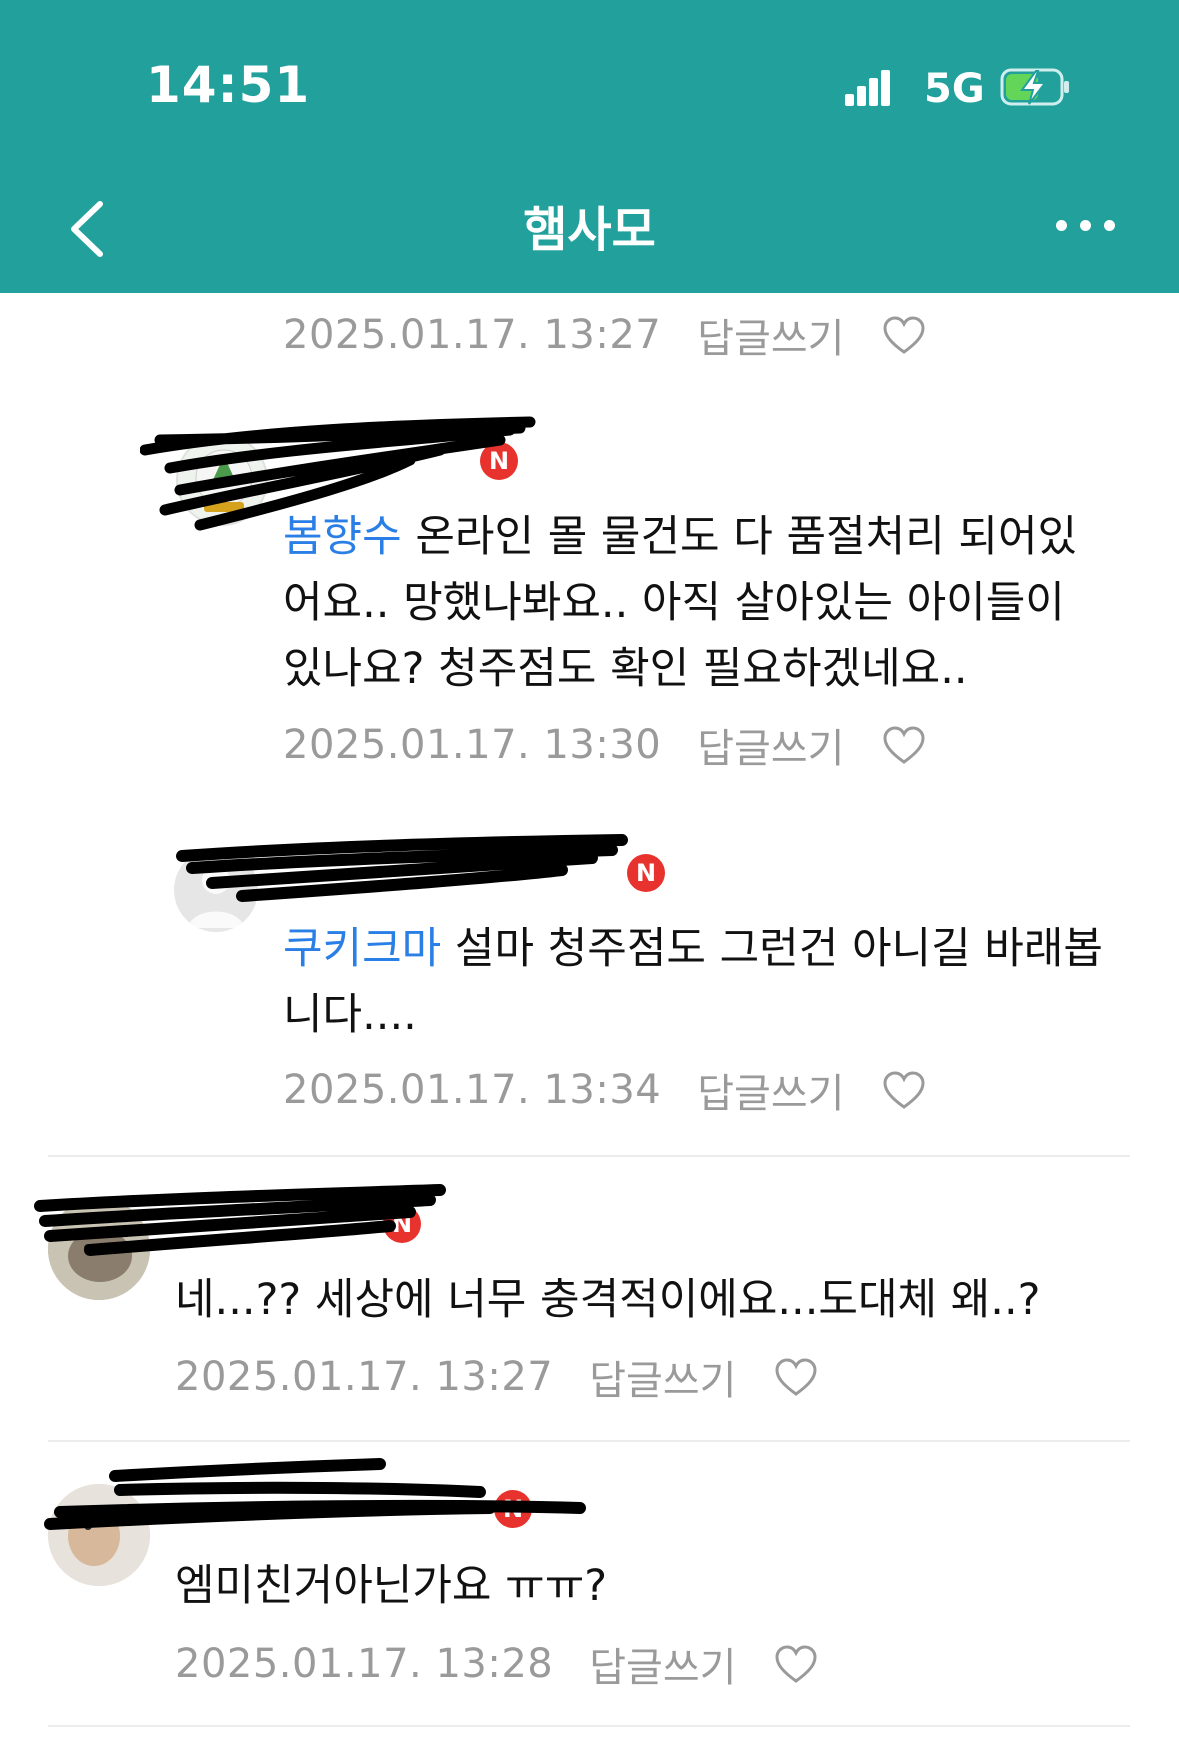  I want to click on mention-name: 쿠키크마, so click(362, 949).